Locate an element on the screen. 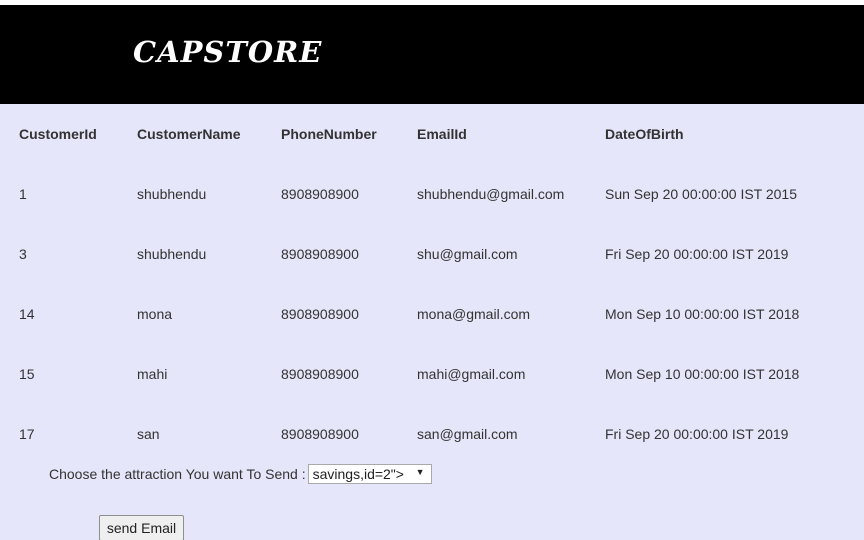 This screenshot has width=864, height=540. cell-email-id: san@gmail.com is located at coordinates (467, 434).